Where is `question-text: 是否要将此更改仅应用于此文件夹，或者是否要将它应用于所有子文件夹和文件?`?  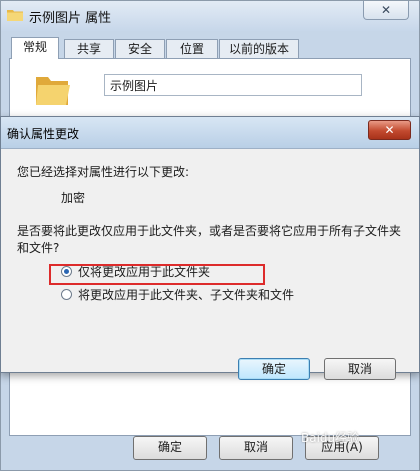 question-text: 是否要将此更改仅应用于此文件夹，或者是否要将它应用于所有子文件夹和文件? is located at coordinates (209, 239).